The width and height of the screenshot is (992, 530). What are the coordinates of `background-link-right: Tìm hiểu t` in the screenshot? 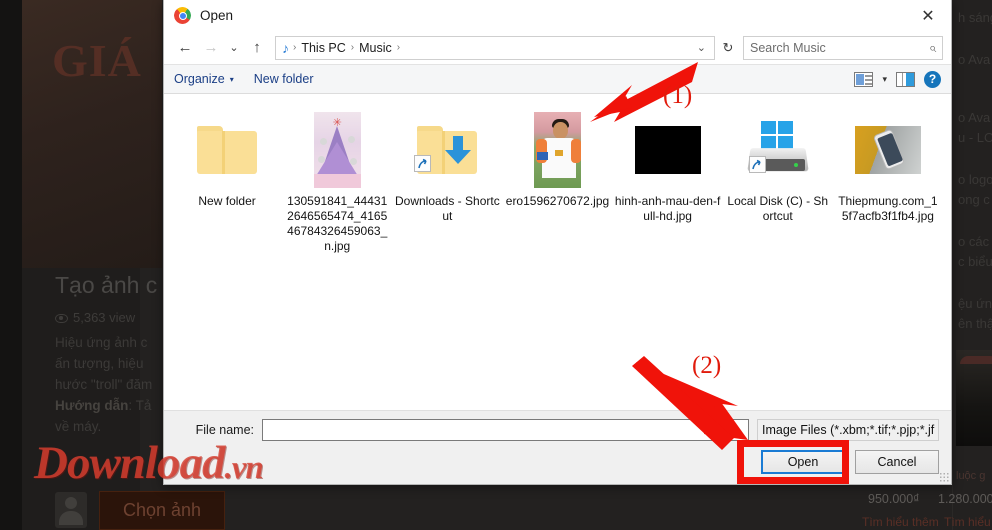 It's located at (968, 522).